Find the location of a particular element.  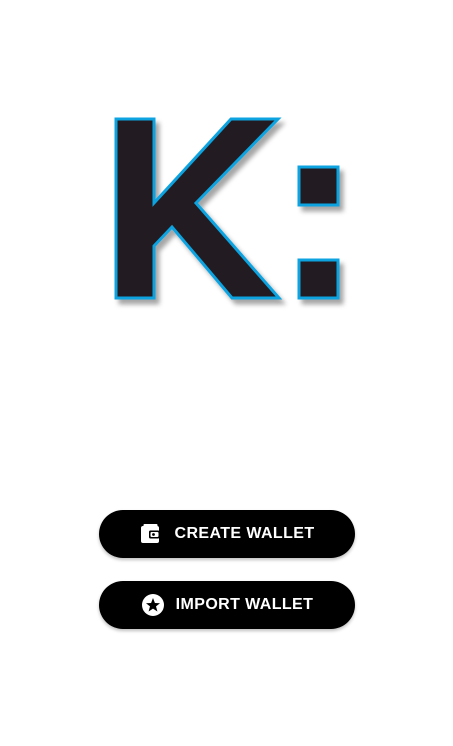

star-circle-icon is located at coordinates (153, 605).